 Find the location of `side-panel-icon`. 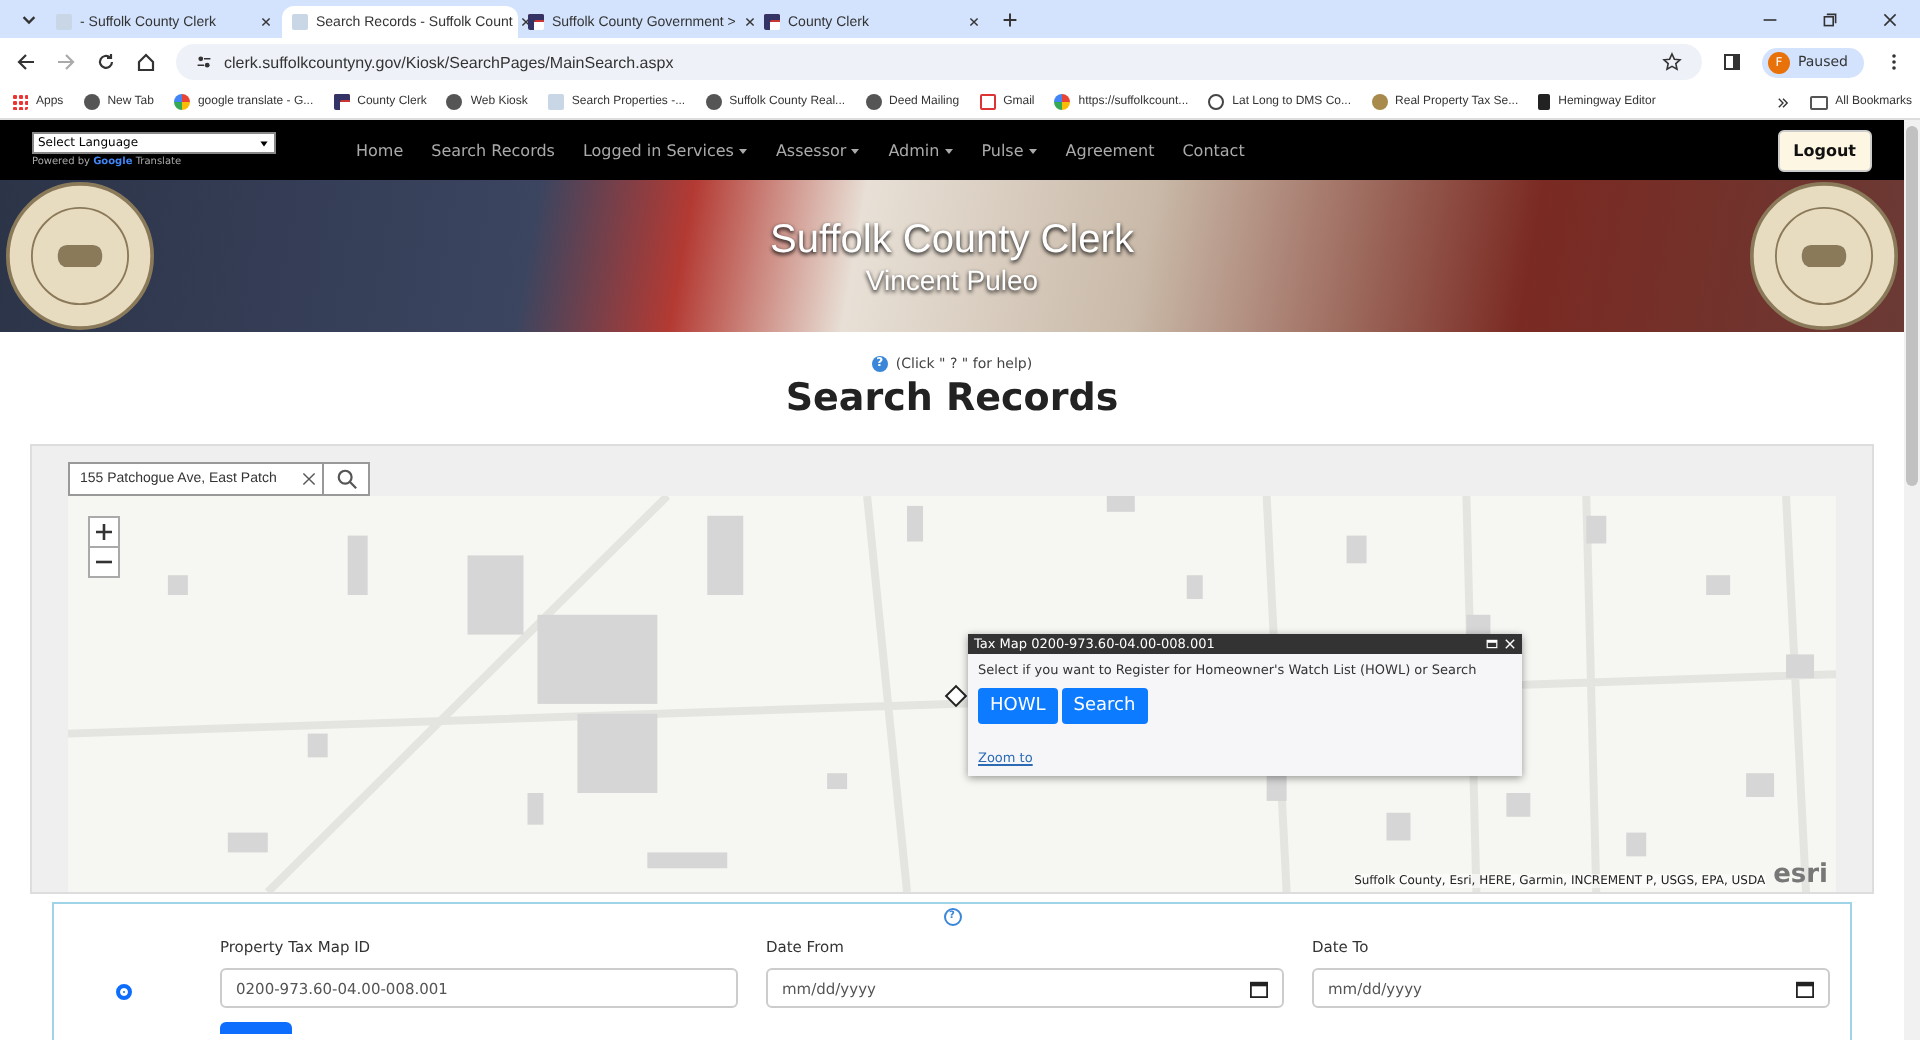

side-panel-icon is located at coordinates (1731, 62).